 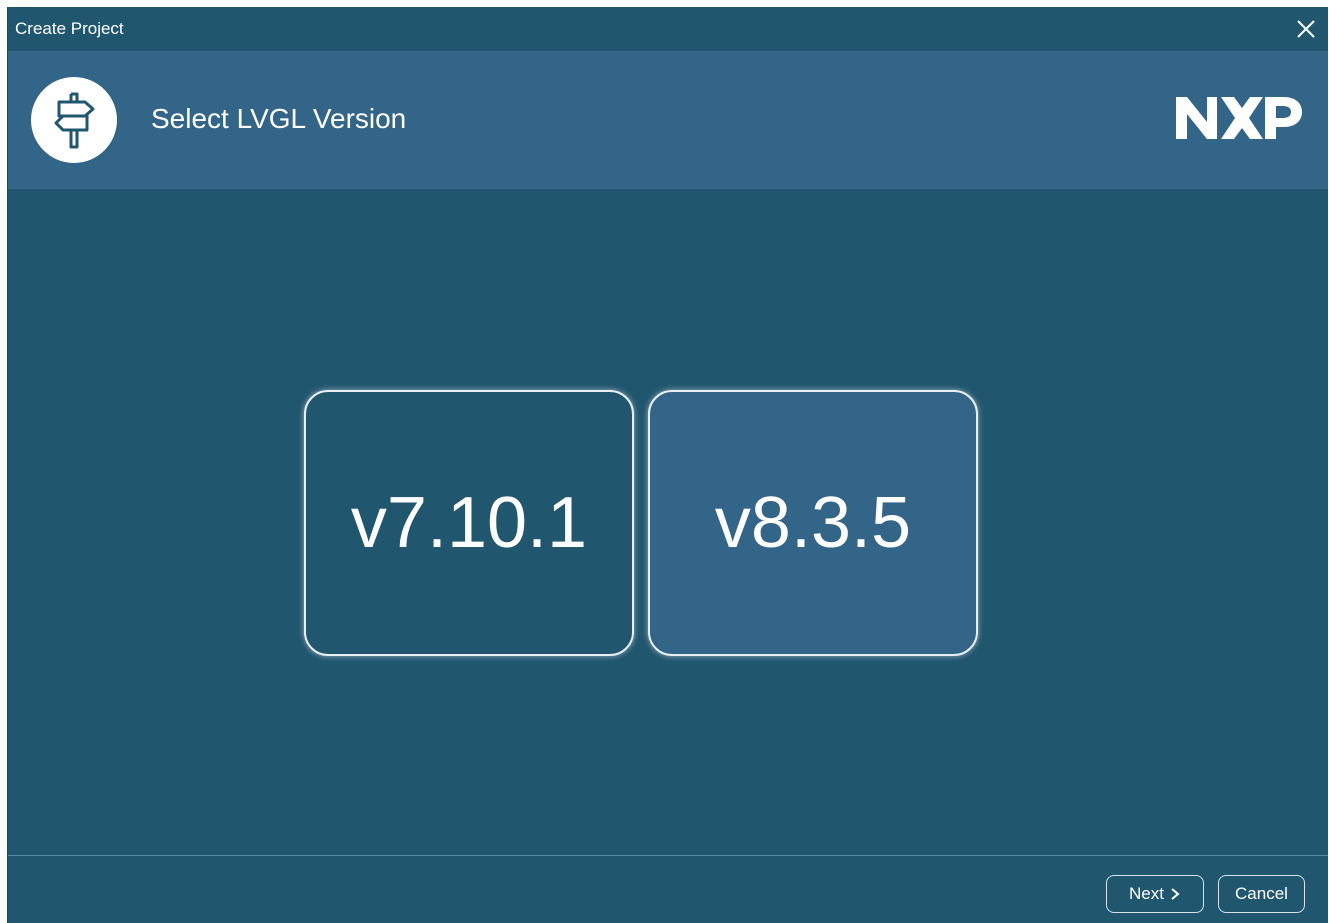 What do you see at coordinates (668, 120) in the screenshot?
I see `header-banner: Select LVGL Version` at bounding box center [668, 120].